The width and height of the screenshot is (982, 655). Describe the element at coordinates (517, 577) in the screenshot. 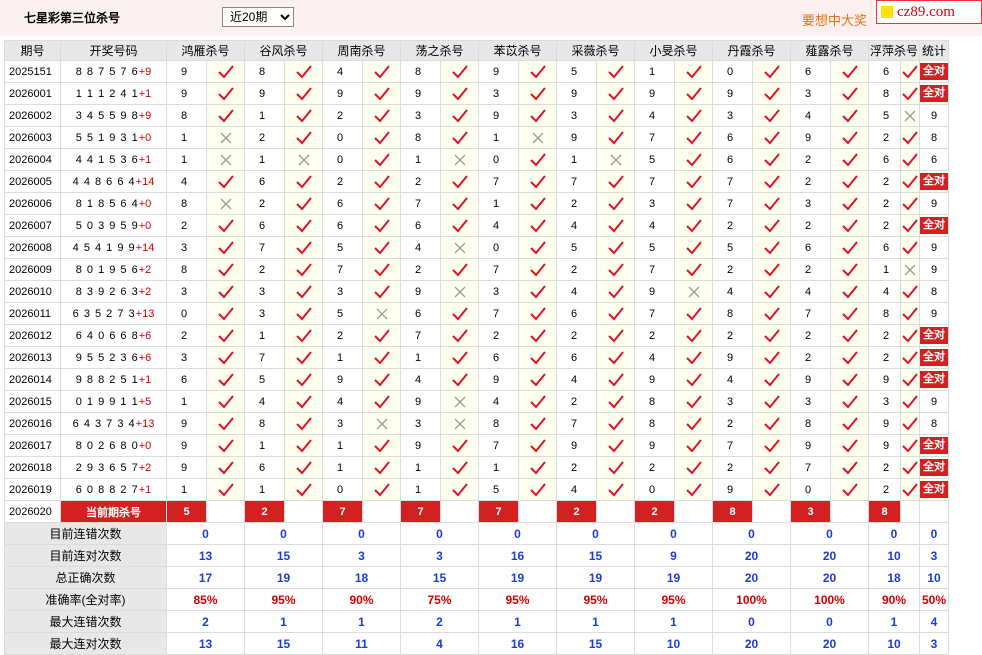

I see `summary-value: 19` at that location.